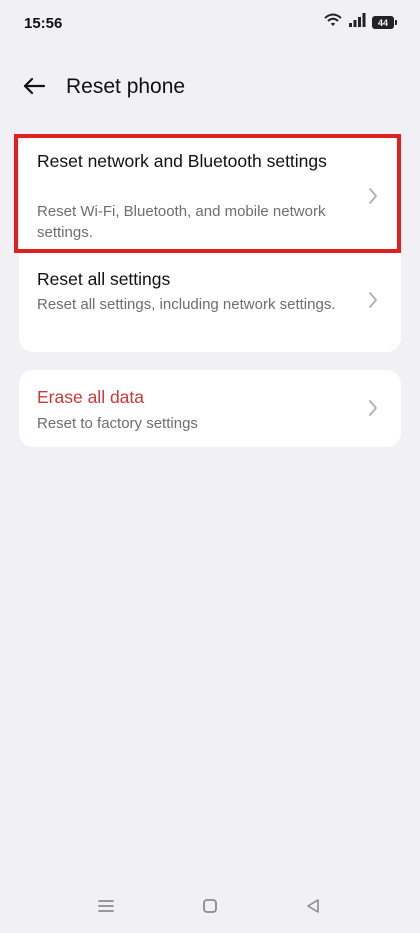 The image size is (420, 933). I want to click on option-title: Reset network and Bluetooth settings, so click(182, 161).